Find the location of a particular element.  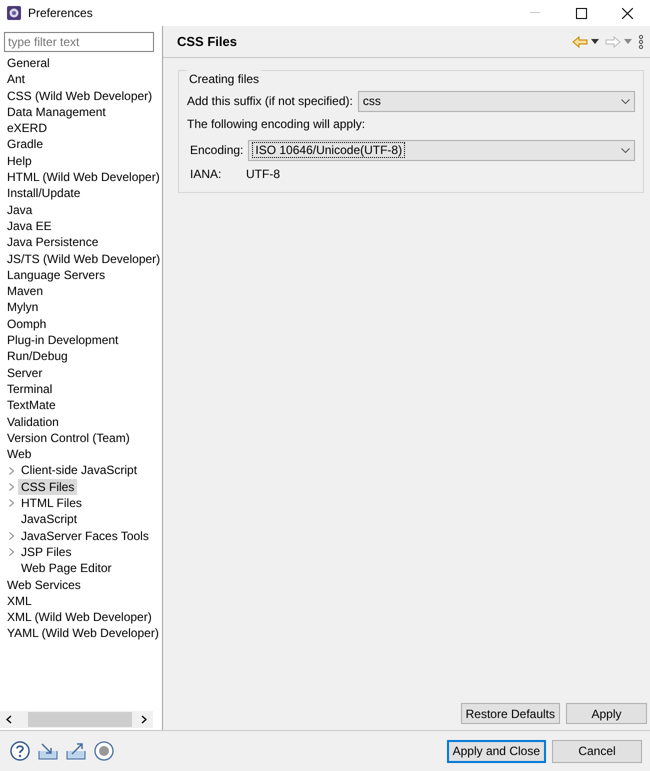

encoding-label: Encoding: is located at coordinates (217, 150).